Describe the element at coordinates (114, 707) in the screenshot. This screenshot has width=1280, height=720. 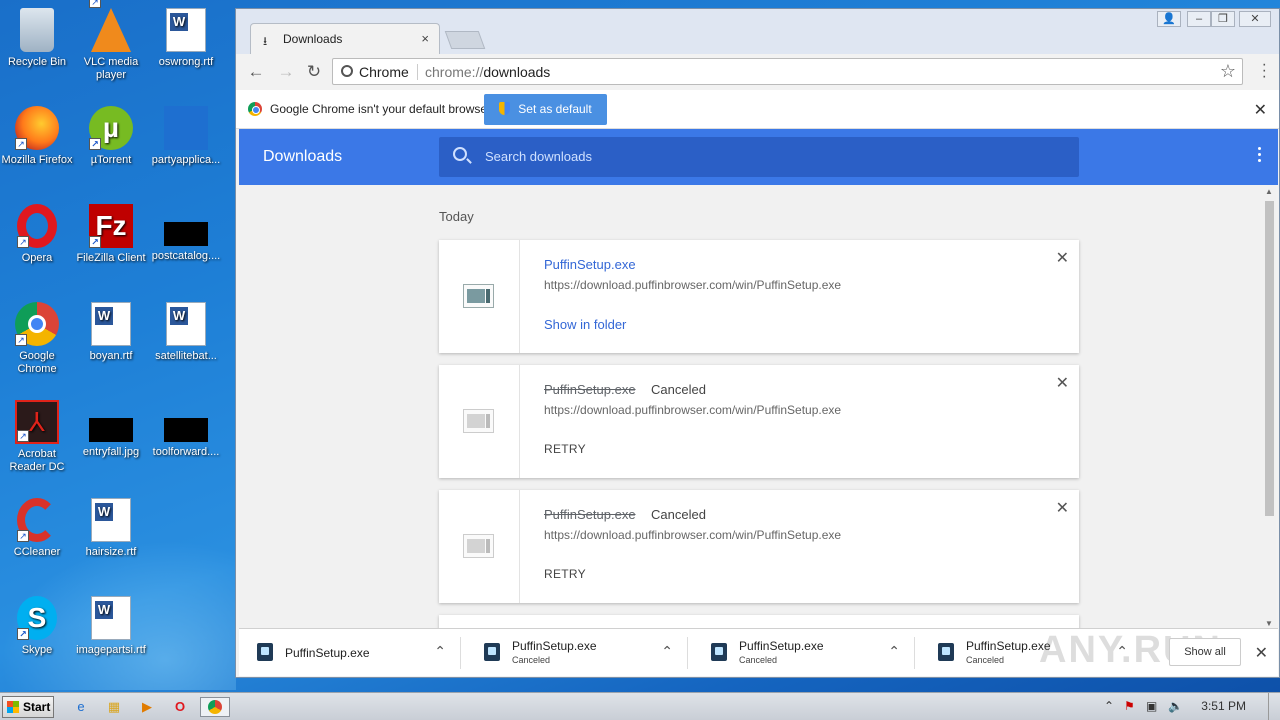
I see `file-explorer-icon: ▦` at that location.